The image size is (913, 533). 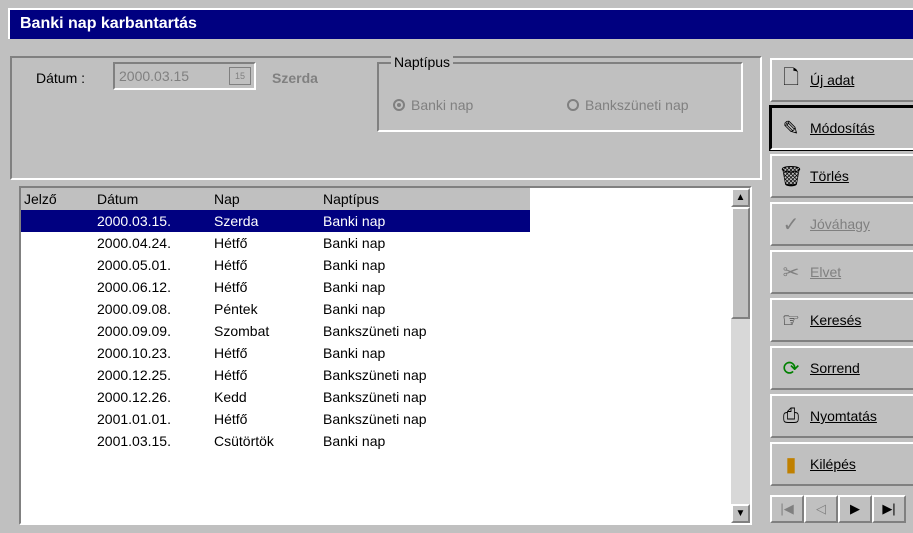 I want to click on date-value: 2000.03.15, so click(x=154, y=76).